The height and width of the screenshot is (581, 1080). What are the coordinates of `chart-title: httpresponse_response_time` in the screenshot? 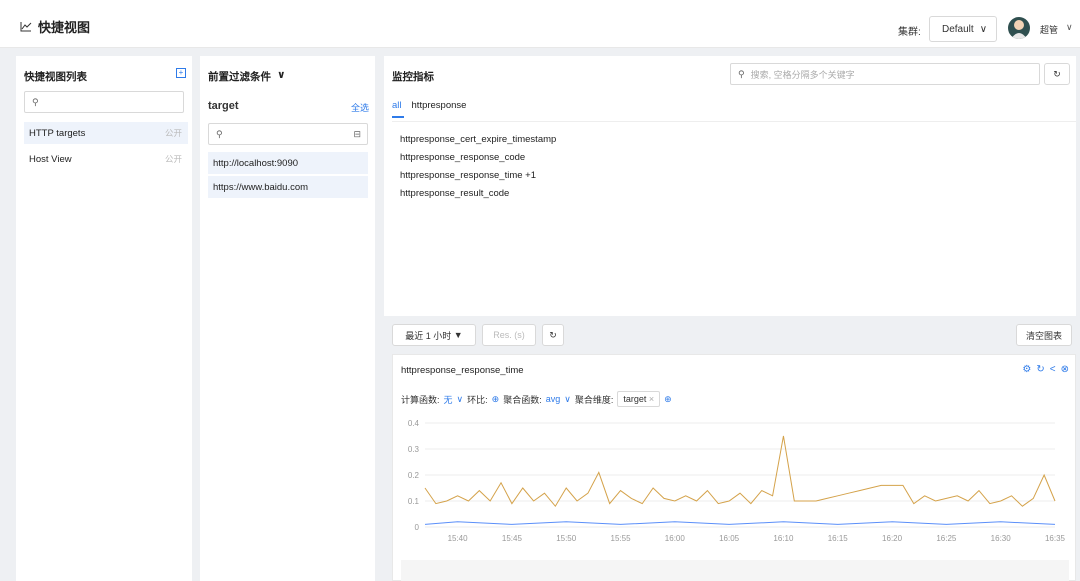 It's located at (462, 370).